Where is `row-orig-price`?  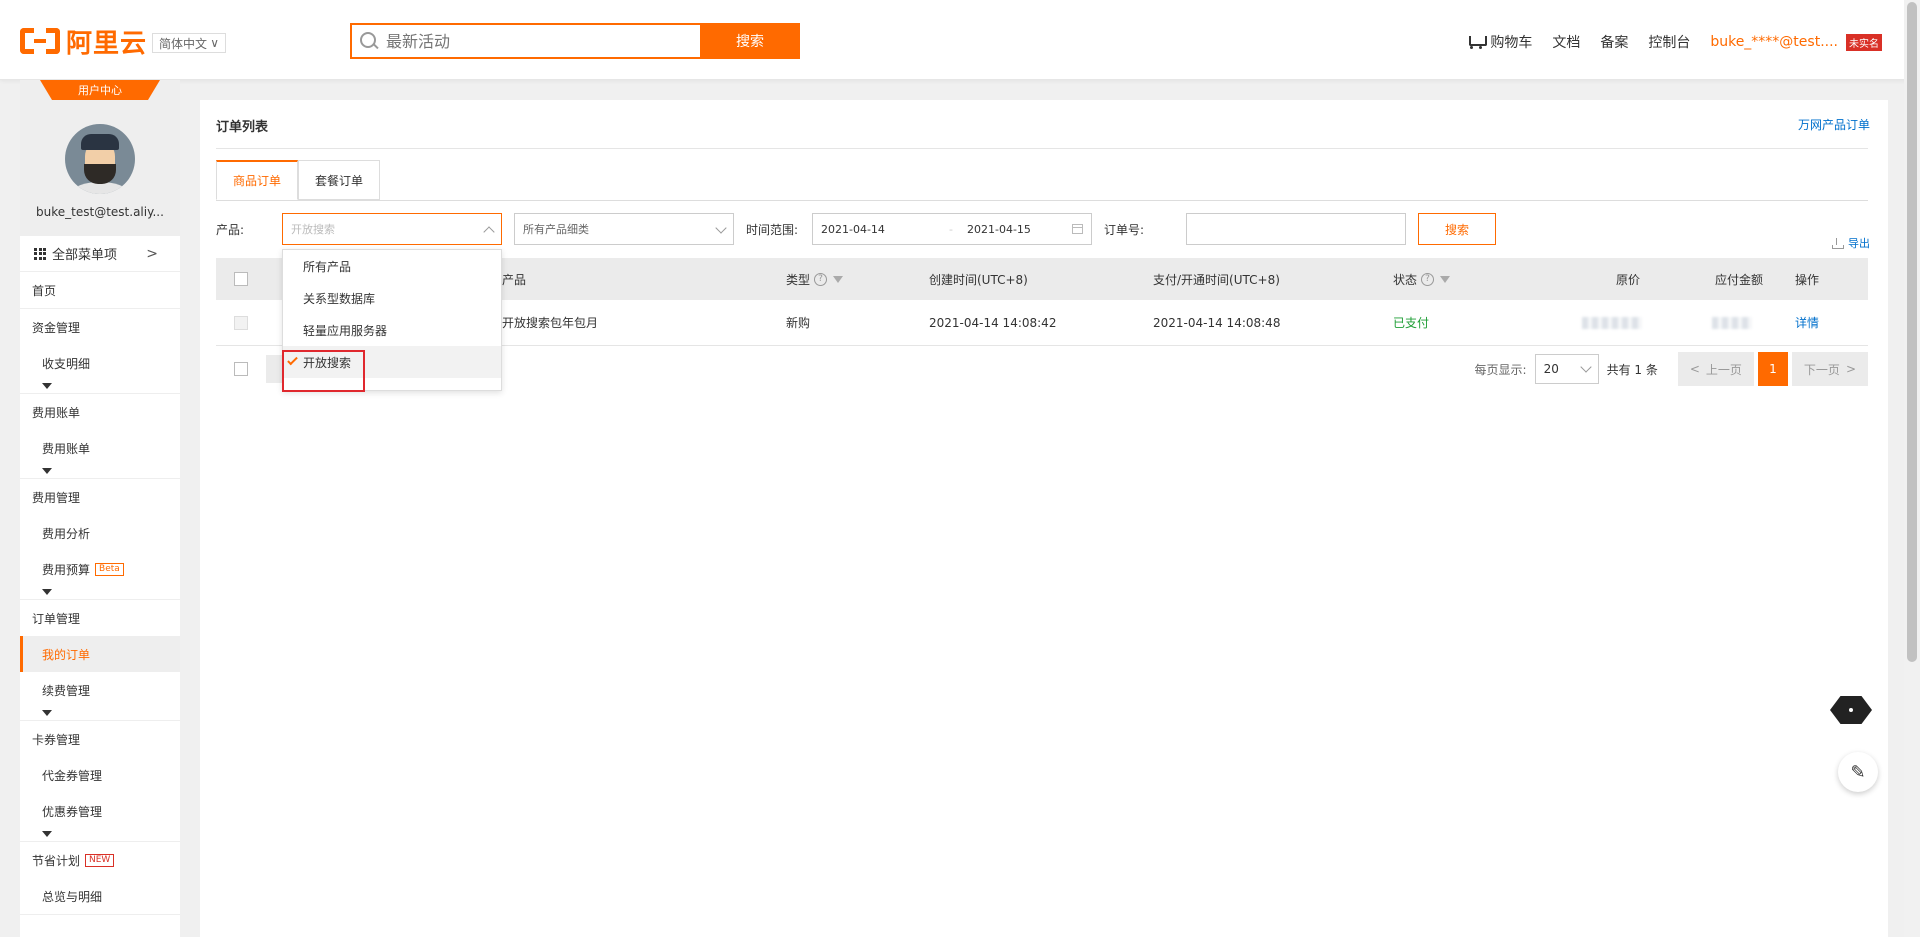 row-orig-price is located at coordinates (1612, 322).